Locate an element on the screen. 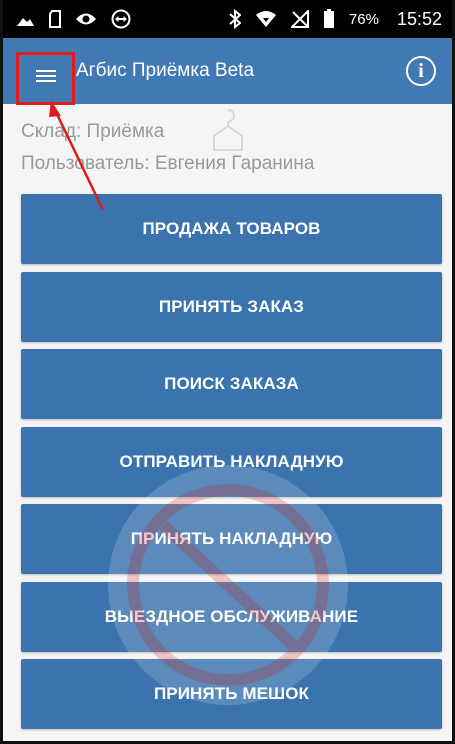 This screenshot has height=744, width=455. clock: 15:52 is located at coordinates (419, 18).